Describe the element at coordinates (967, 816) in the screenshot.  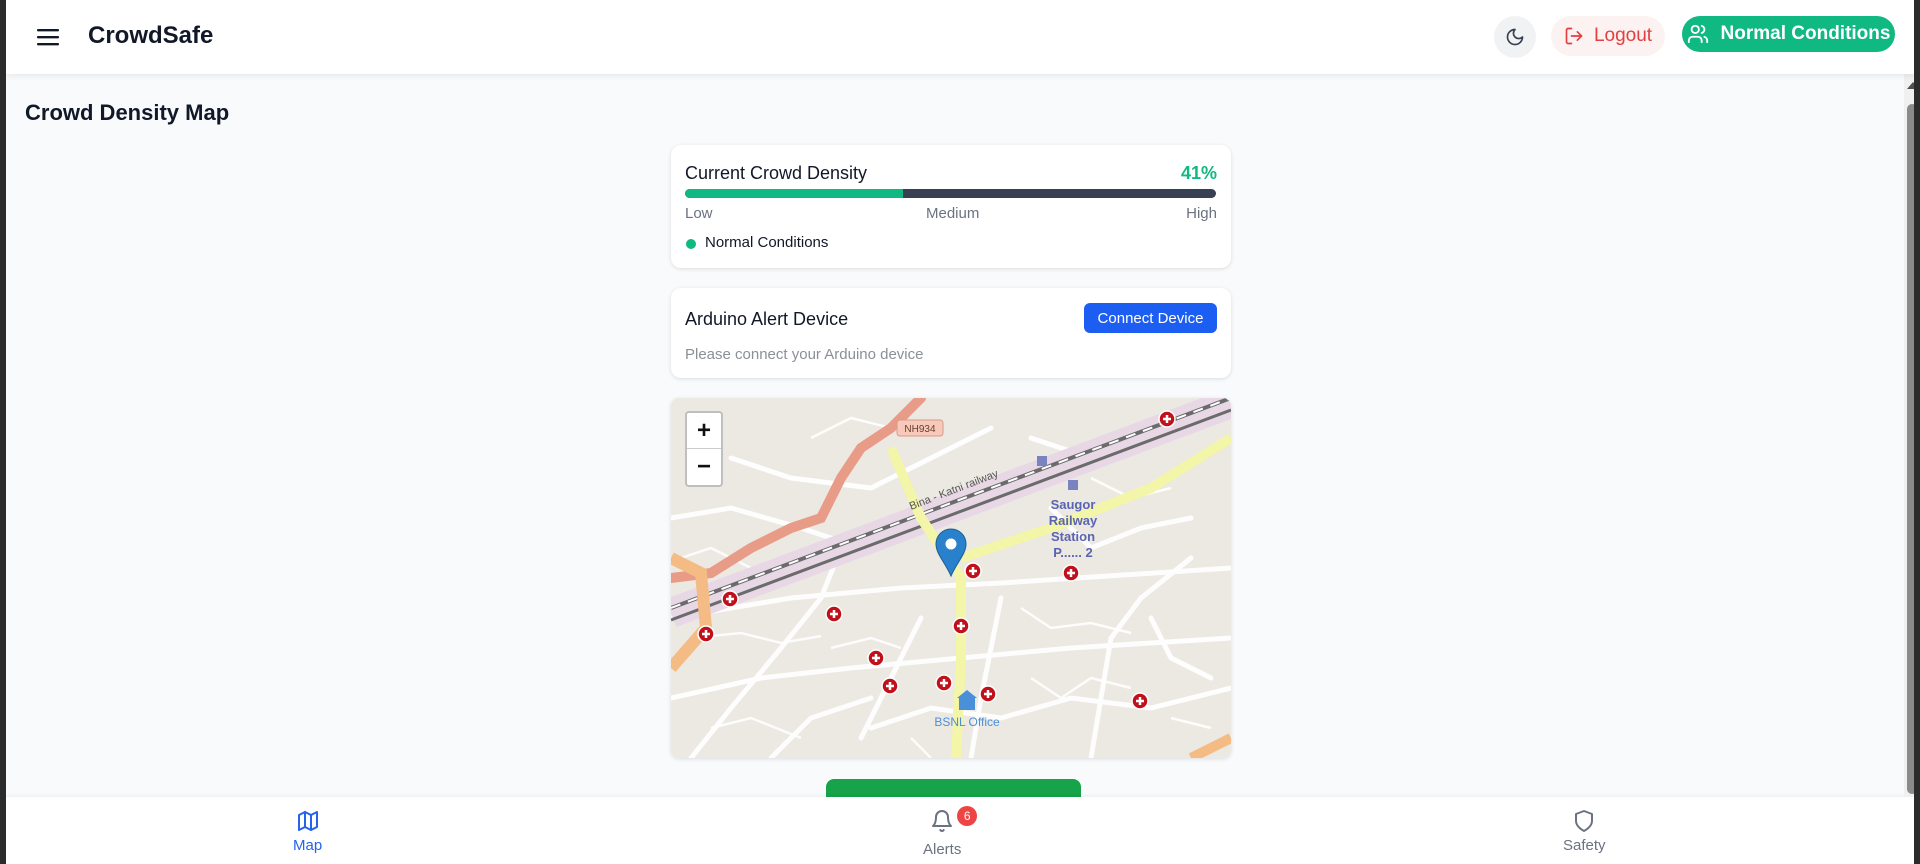
I see `alerts-count-badge: 6` at that location.